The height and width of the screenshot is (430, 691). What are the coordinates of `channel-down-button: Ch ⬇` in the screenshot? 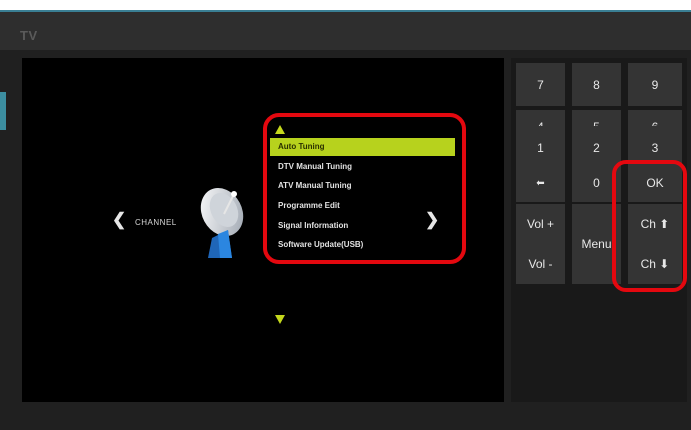 It's located at (655, 264).